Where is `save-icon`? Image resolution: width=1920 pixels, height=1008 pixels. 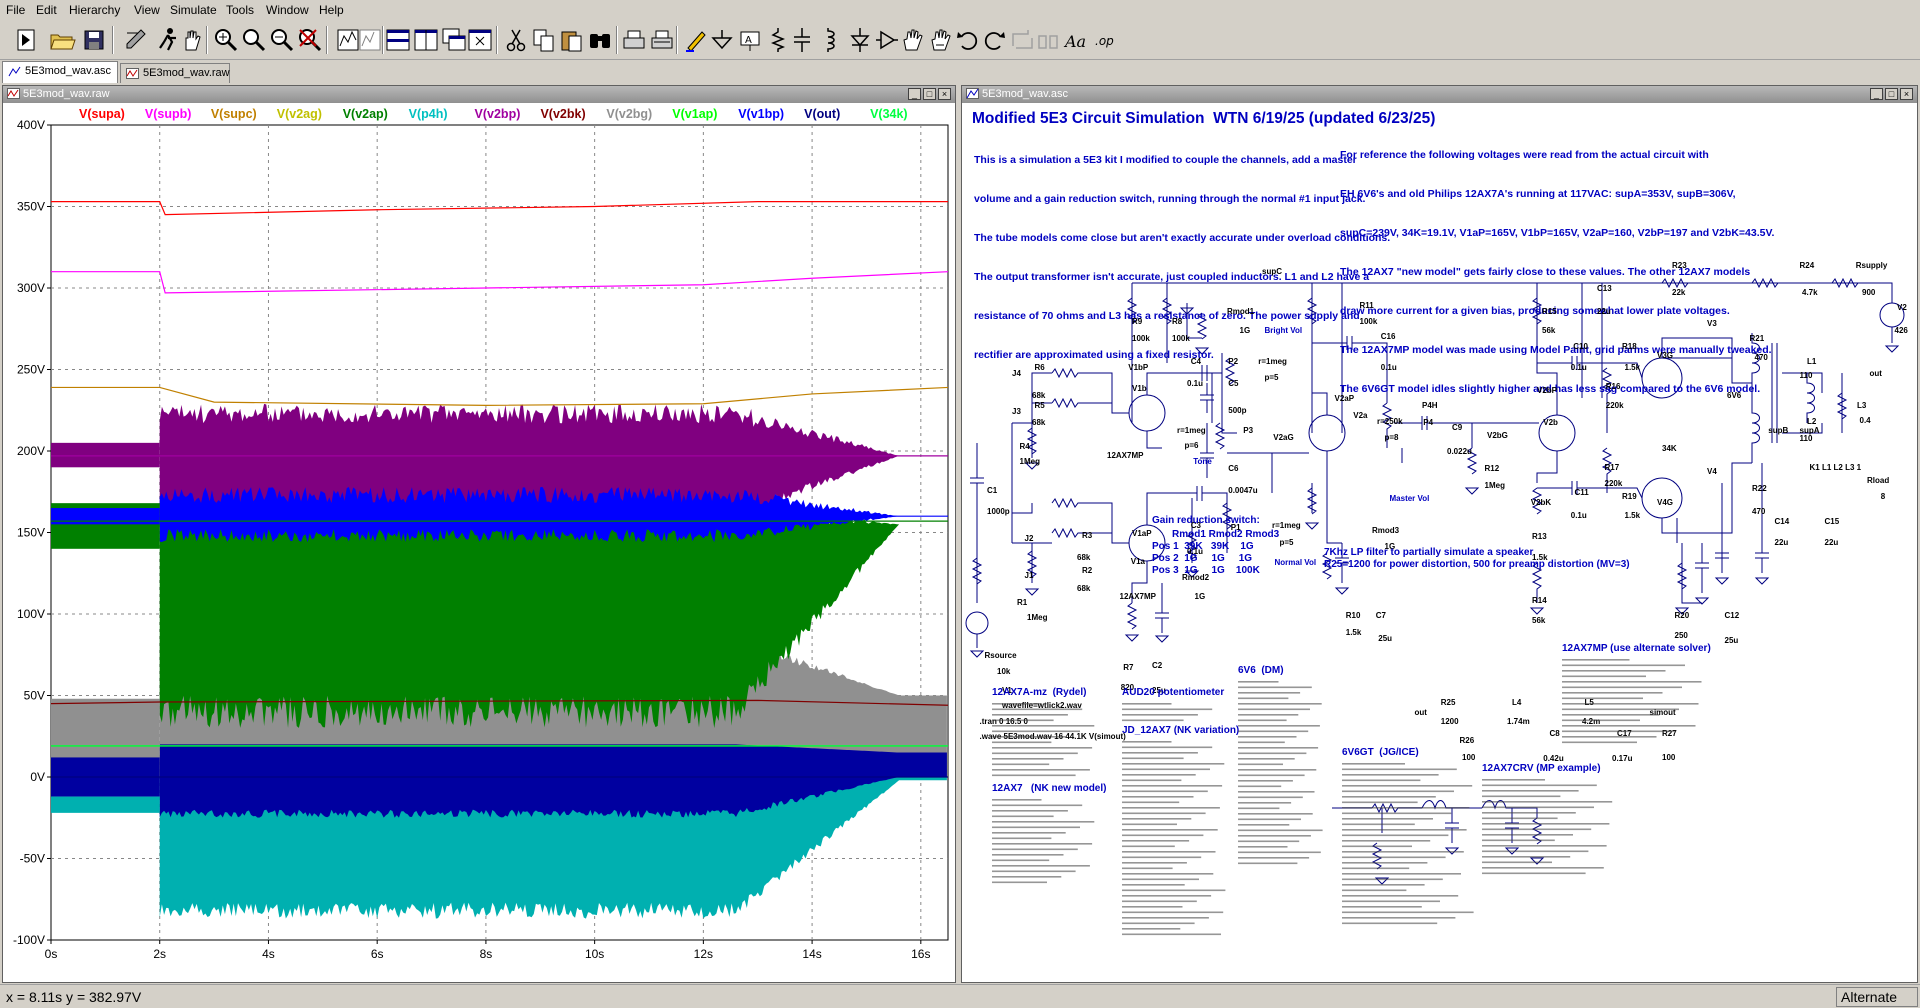
save-icon is located at coordinates (94, 40).